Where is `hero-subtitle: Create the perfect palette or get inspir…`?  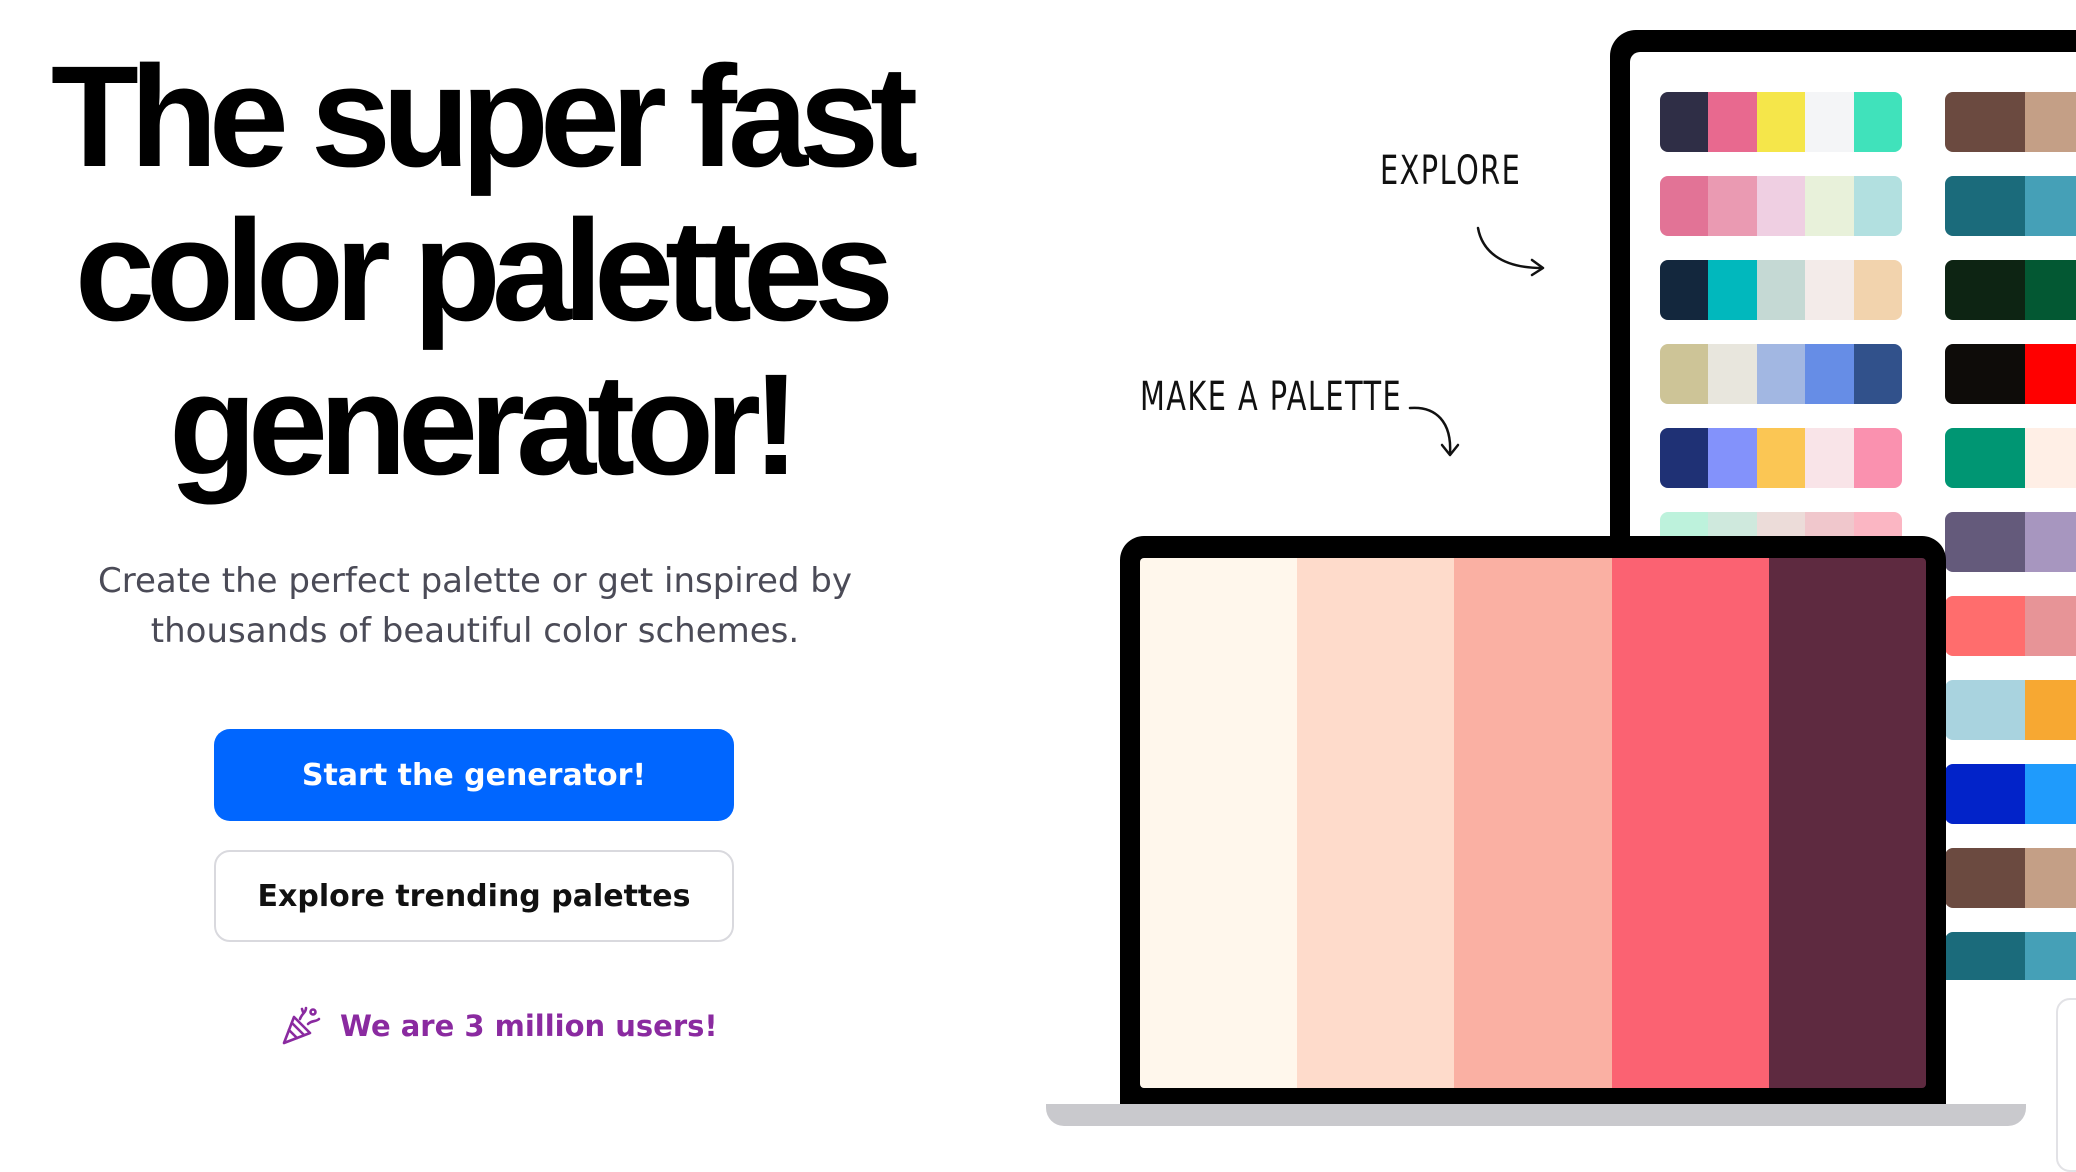
hero-subtitle: Create the perfect palette or get inspir… is located at coordinates (475, 606).